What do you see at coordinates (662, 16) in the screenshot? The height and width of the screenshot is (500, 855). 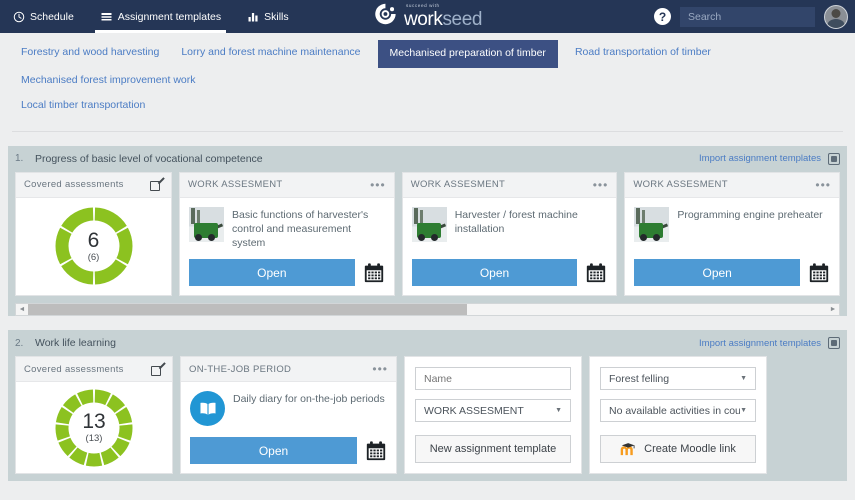 I see `help-icon: ?` at bounding box center [662, 16].